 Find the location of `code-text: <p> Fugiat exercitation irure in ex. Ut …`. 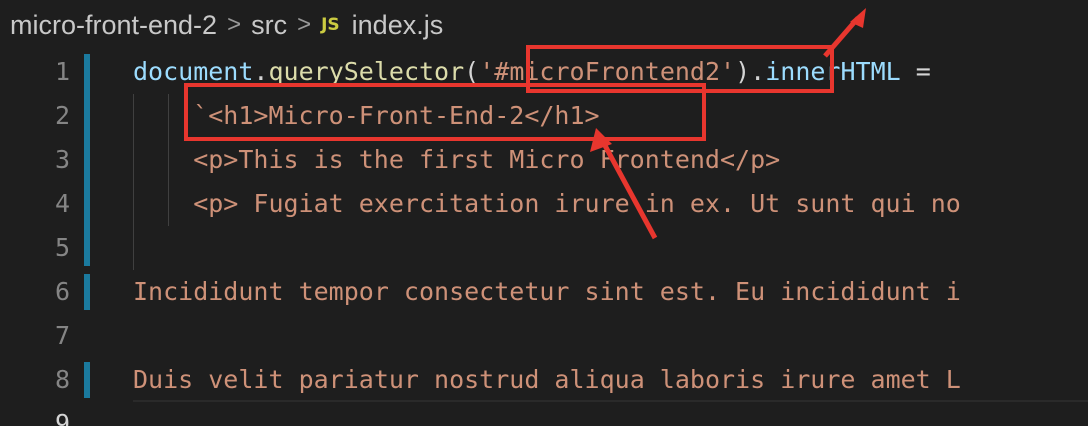

code-text: <p> Fugiat exercitation irure in ex. Ut … is located at coordinates (577, 204).